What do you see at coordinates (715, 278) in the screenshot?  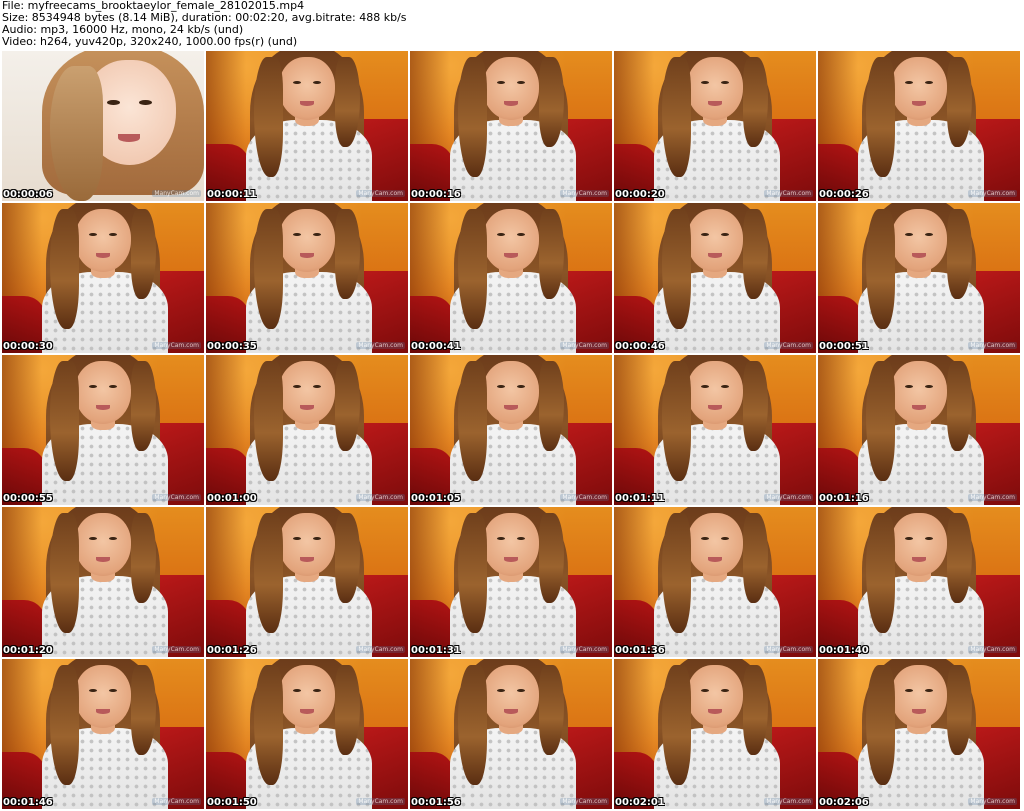 I see `video-frame-thumbnail: ManyCam.com 00:00:46` at bounding box center [715, 278].